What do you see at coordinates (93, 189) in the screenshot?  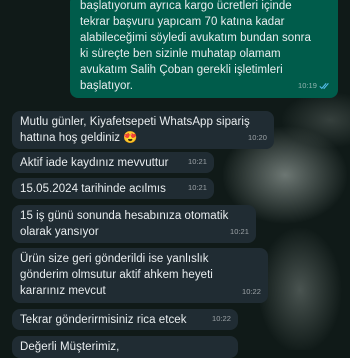 I see `message-text: 15.05.2024 tarihinde acılmıs` at bounding box center [93, 189].